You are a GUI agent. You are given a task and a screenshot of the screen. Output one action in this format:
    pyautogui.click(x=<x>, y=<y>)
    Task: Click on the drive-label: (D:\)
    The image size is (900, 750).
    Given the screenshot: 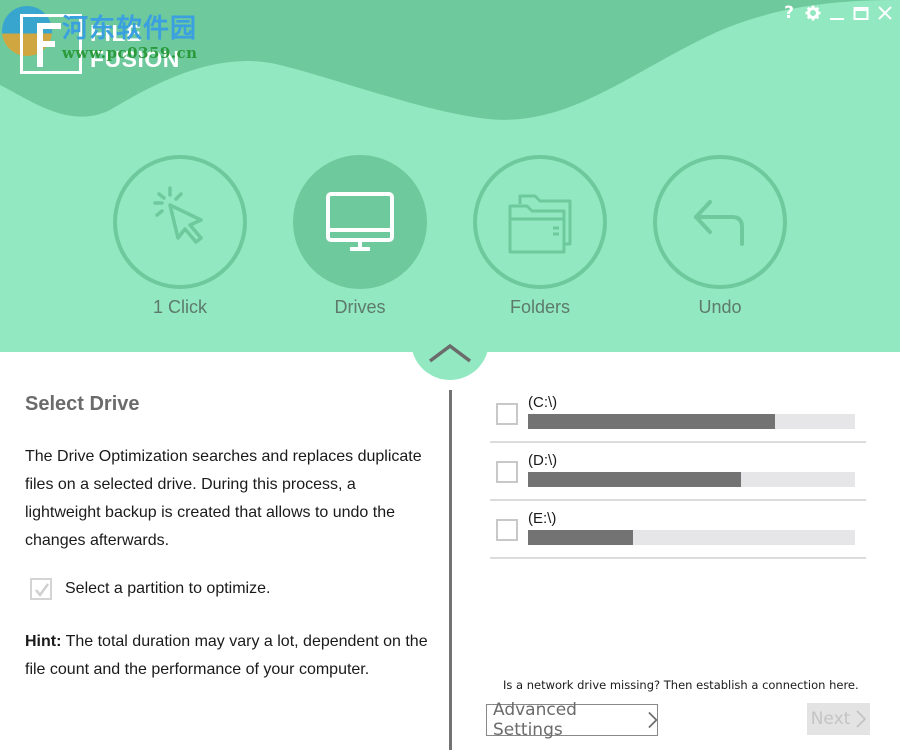 What is the action you would take?
    pyautogui.click(x=543, y=460)
    